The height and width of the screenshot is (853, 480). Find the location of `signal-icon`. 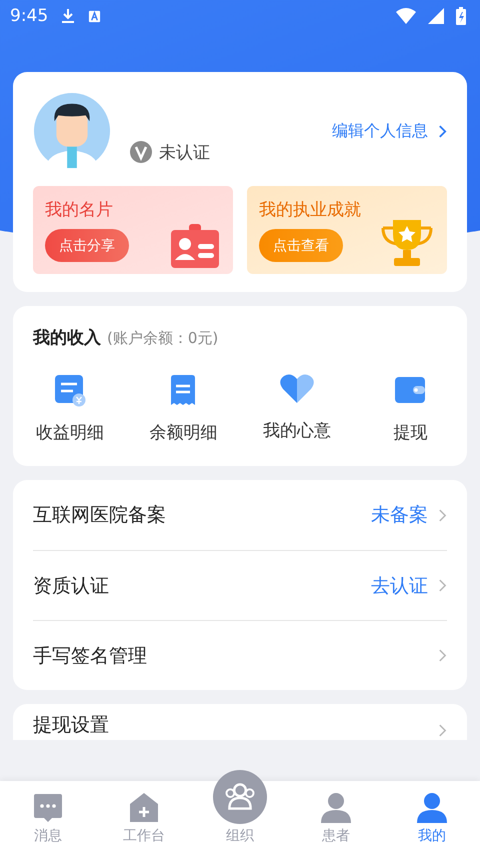

signal-icon is located at coordinates (436, 16).